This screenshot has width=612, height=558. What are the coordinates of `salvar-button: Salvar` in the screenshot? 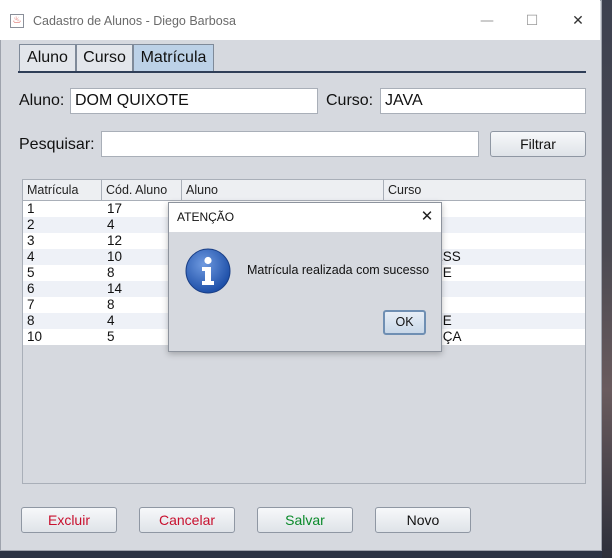 It's located at (305, 520).